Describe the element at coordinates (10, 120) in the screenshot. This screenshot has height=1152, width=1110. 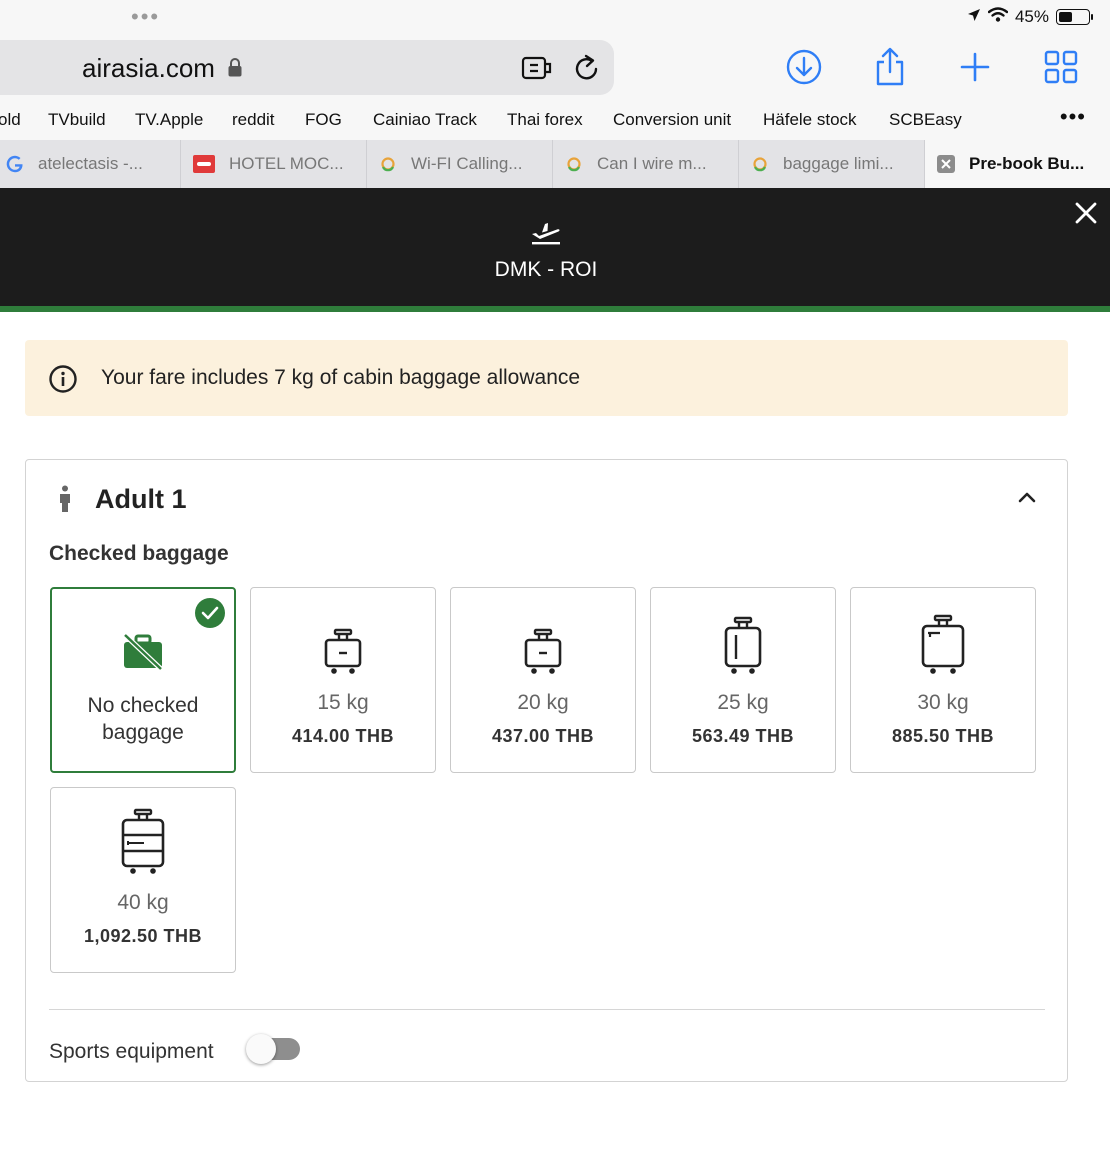
I see `bookmark-item: old` at that location.